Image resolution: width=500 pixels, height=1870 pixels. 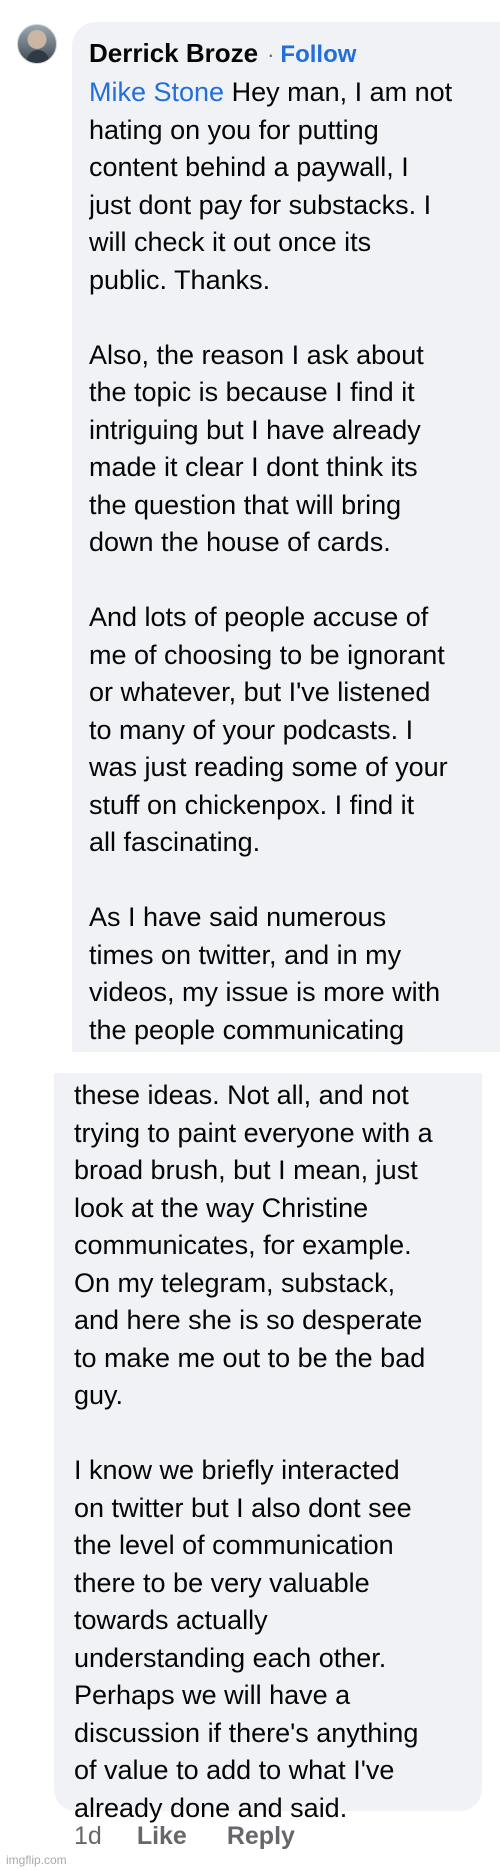 What do you see at coordinates (162, 1836) in the screenshot?
I see `like-button: Like` at bounding box center [162, 1836].